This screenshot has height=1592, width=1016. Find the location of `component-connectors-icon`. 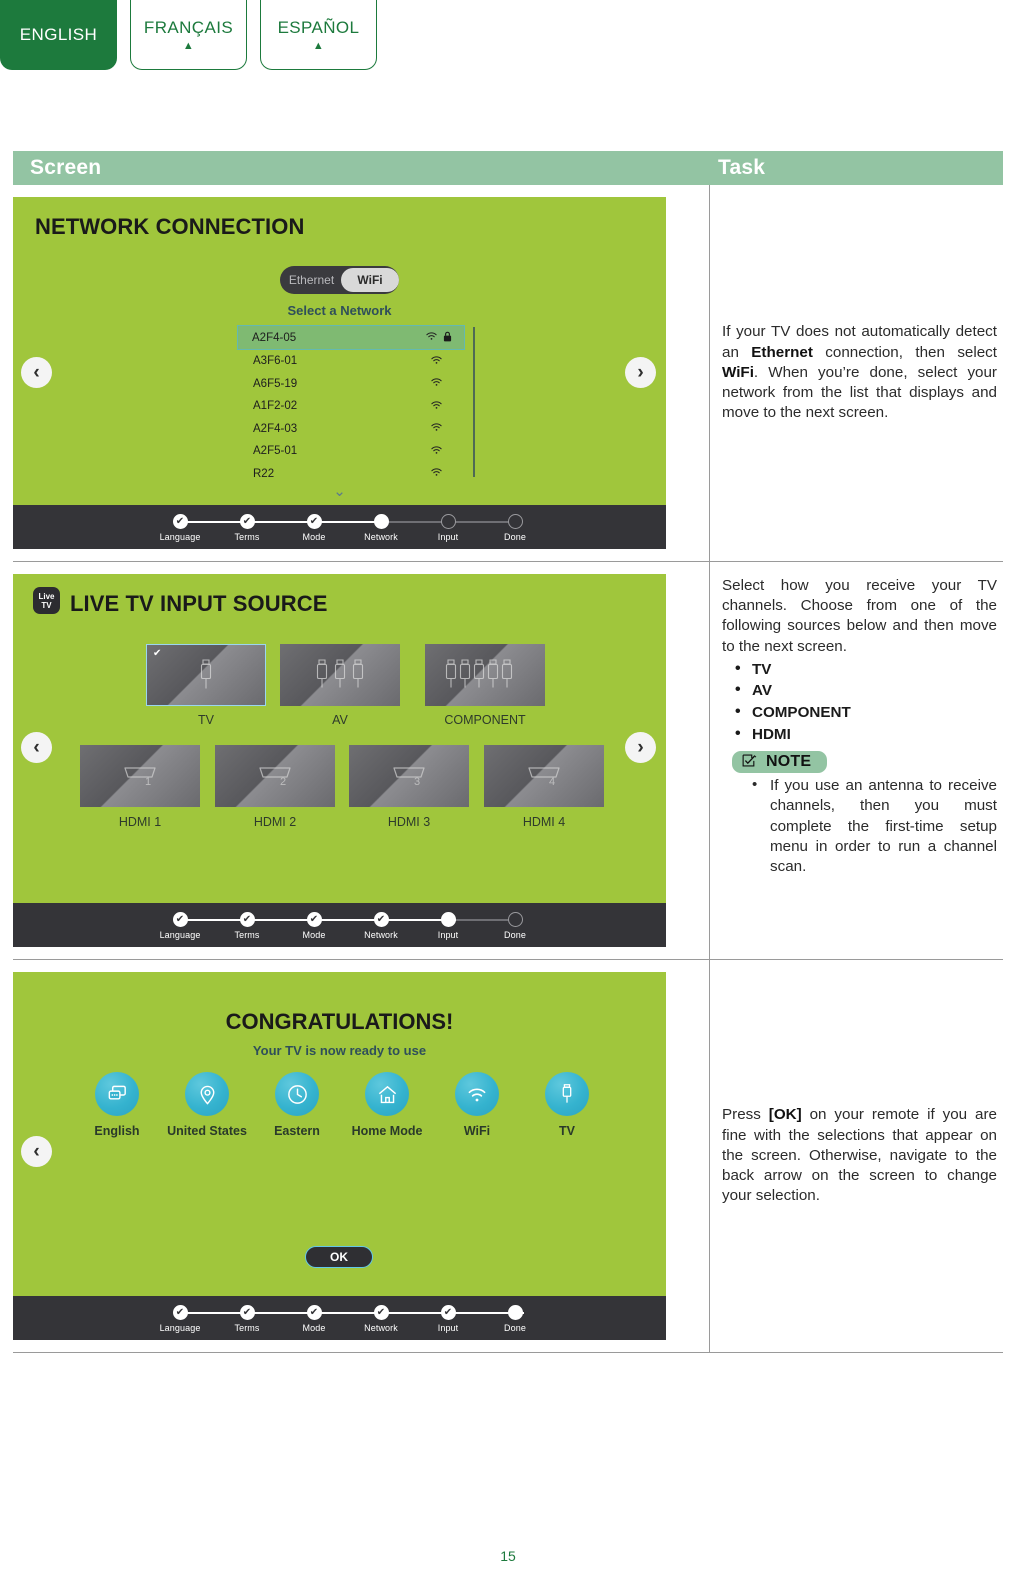

component-connectors-icon is located at coordinates (479, 673).